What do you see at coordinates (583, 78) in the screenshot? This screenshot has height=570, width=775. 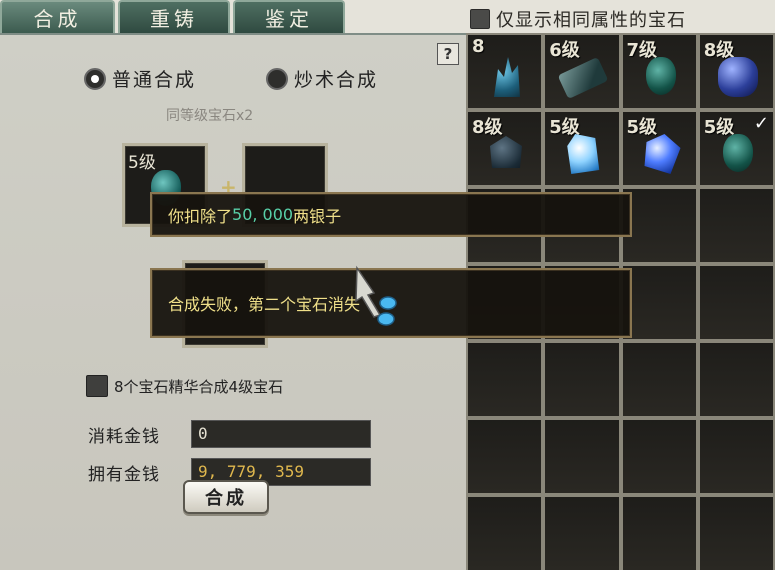 I see `flat-gem-icon` at bounding box center [583, 78].